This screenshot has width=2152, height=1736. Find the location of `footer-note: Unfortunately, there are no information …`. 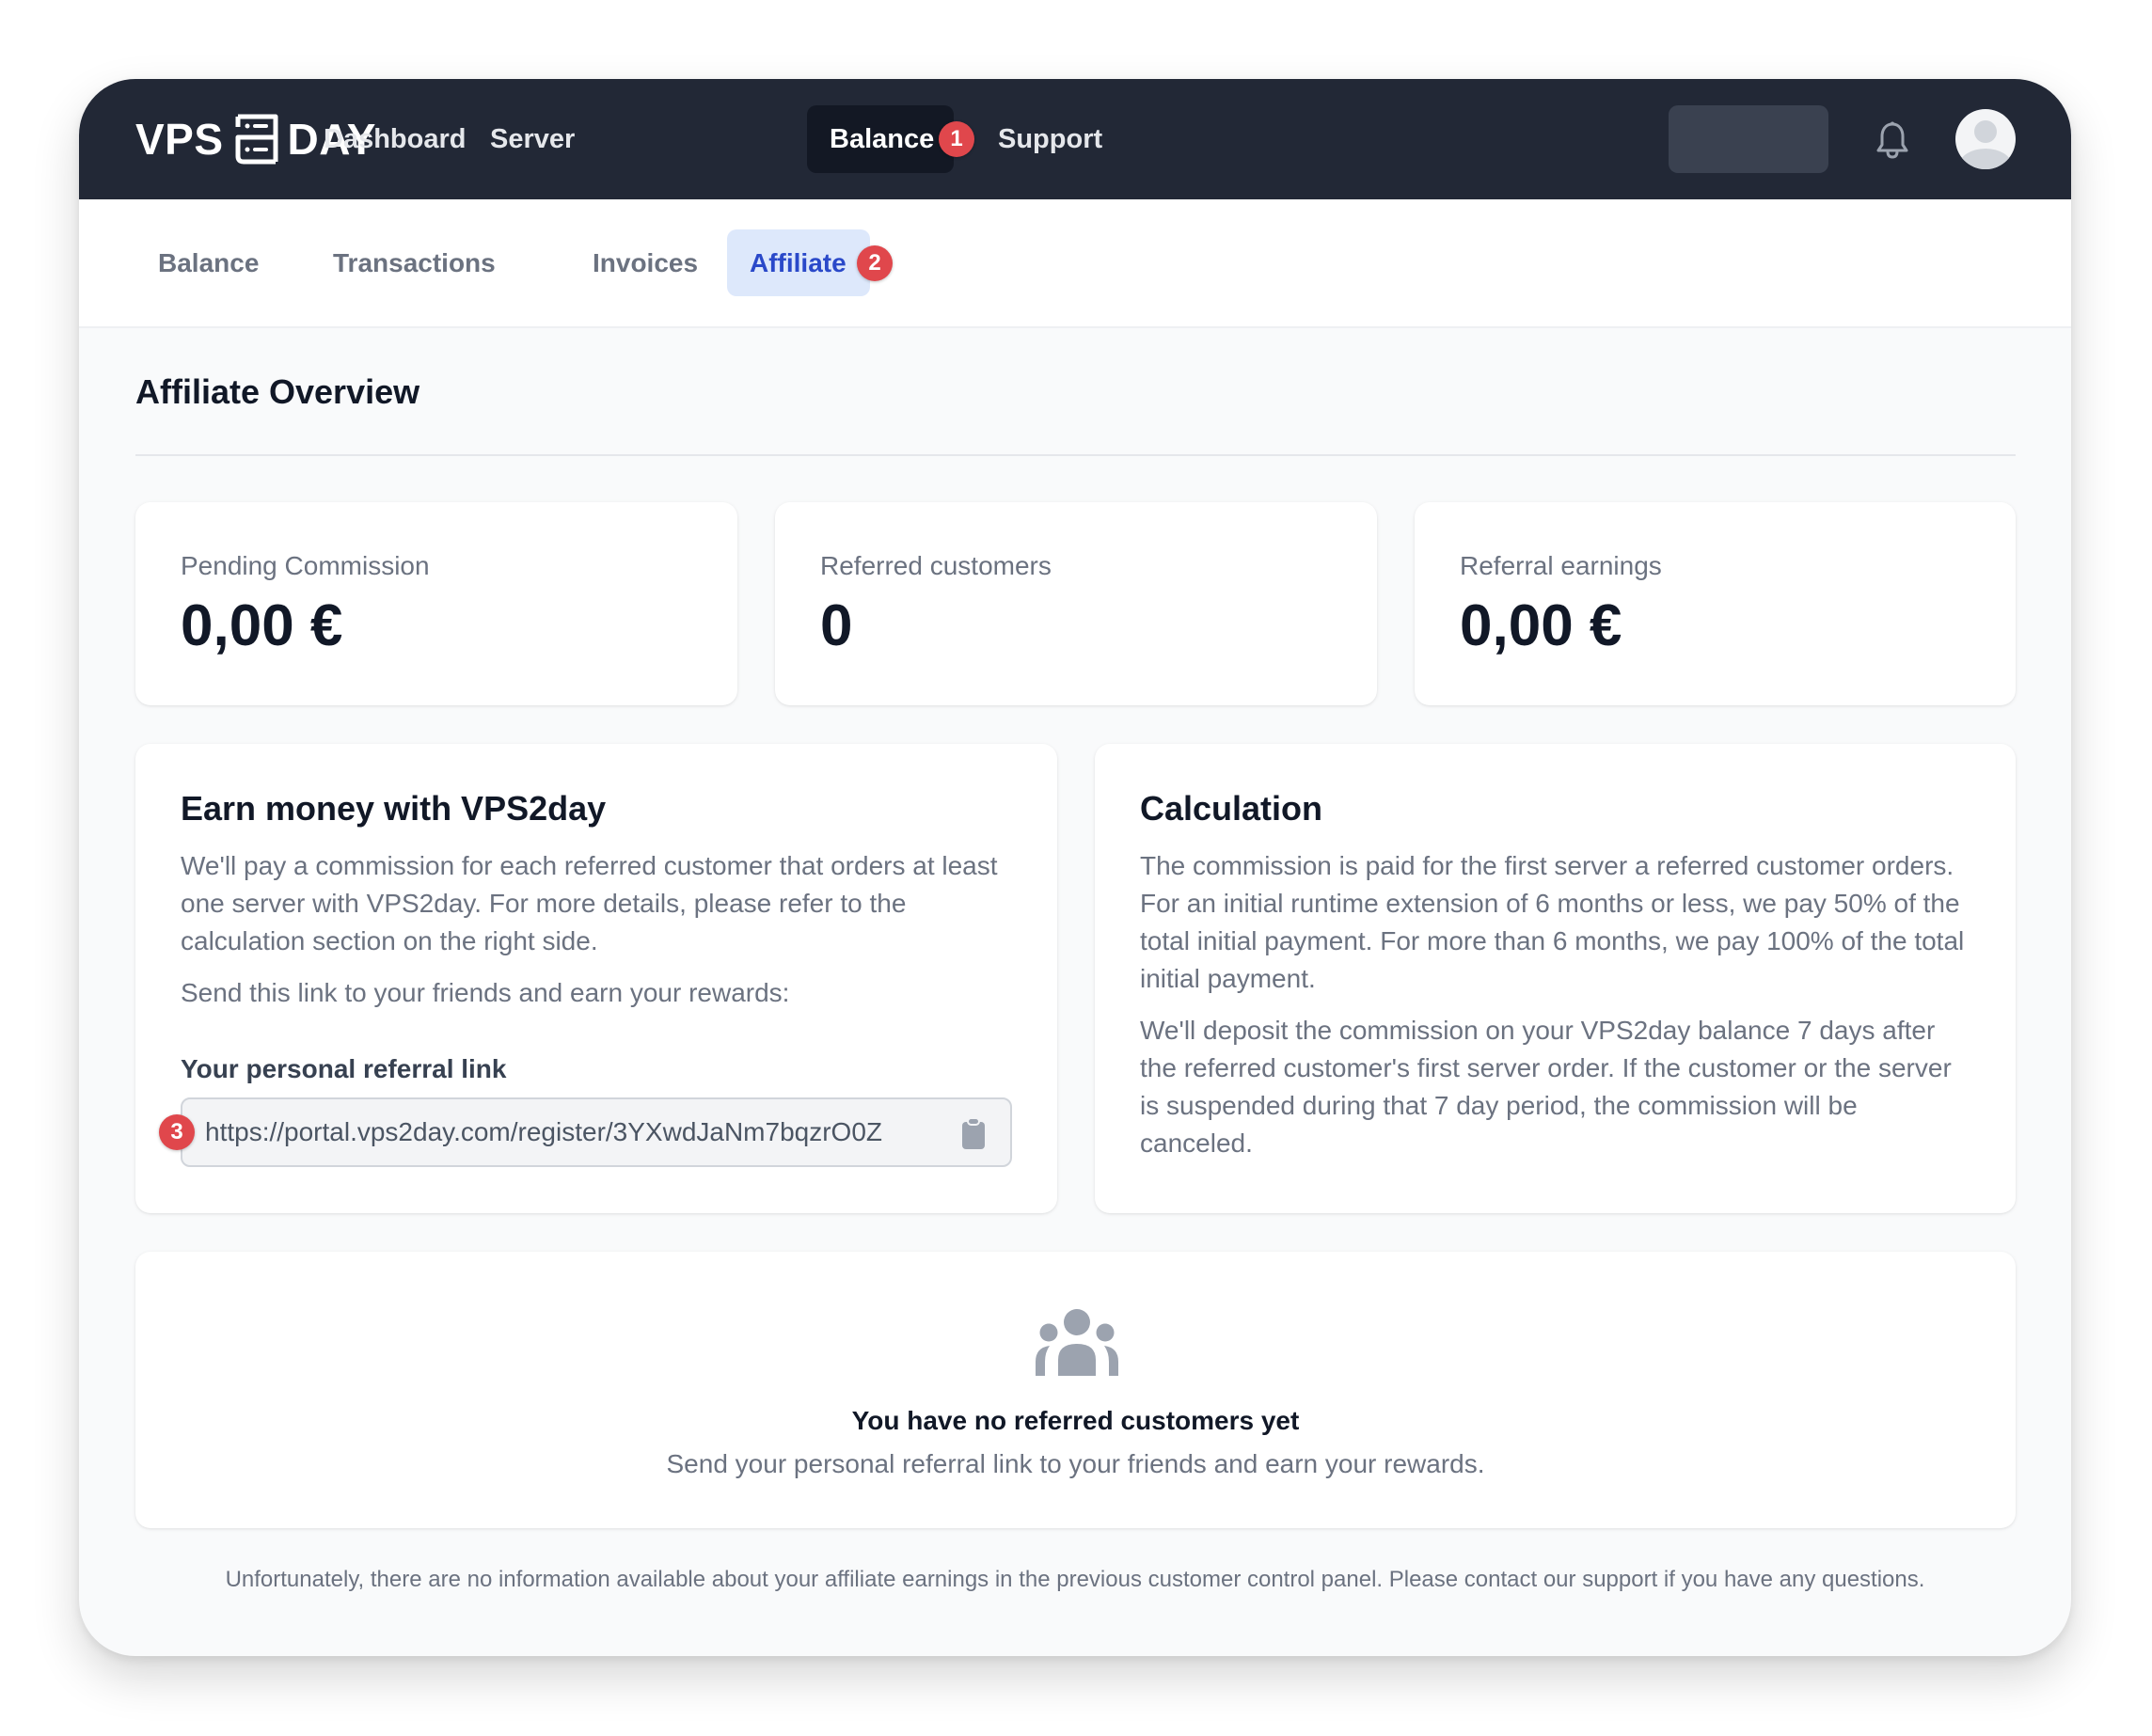

footer-note: Unfortunately, there are no information … is located at coordinates (1075, 1579).